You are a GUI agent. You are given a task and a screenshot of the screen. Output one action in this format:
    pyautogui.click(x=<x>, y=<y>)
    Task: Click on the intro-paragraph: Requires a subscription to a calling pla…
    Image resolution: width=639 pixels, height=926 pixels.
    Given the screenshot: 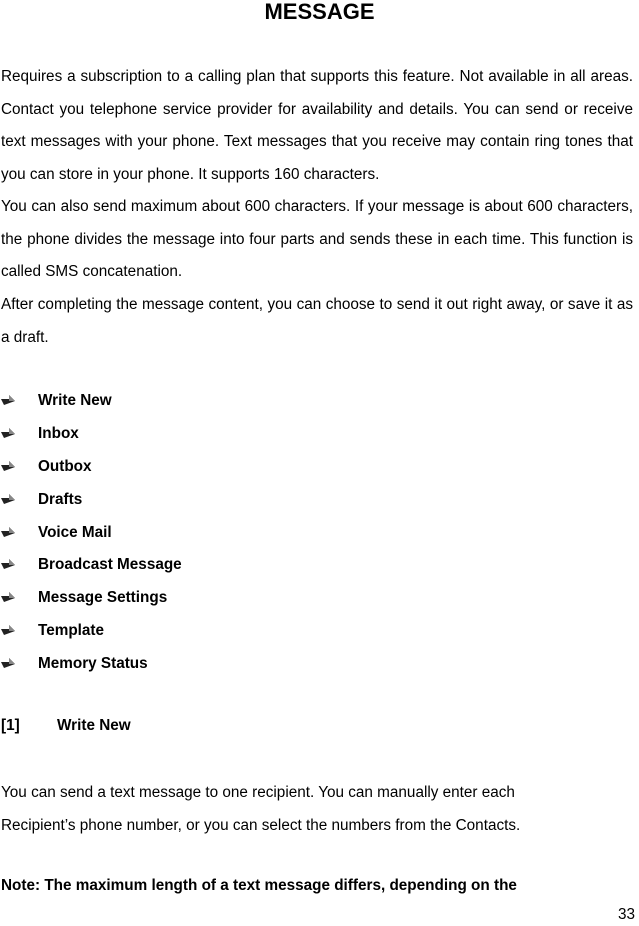 What is the action you would take?
    pyautogui.click(x=317, y=125)
    